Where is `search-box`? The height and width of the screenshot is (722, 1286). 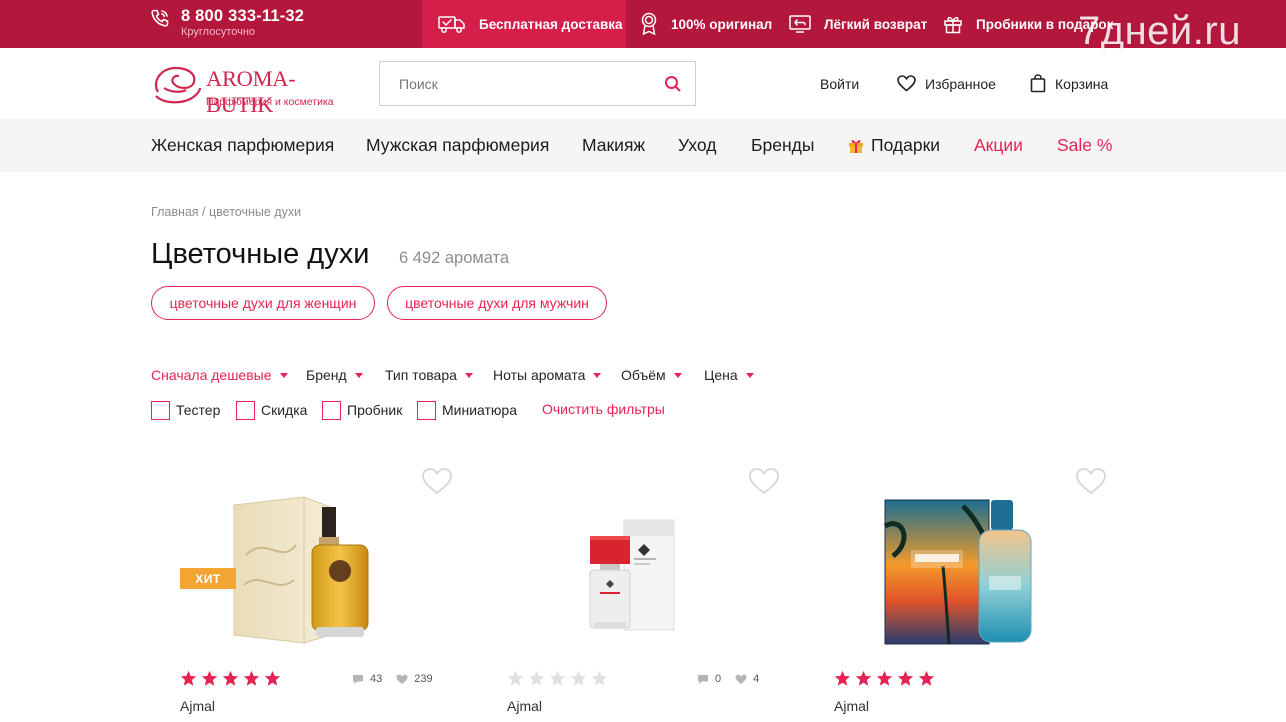 search-box is located at coordinates (537, 83).